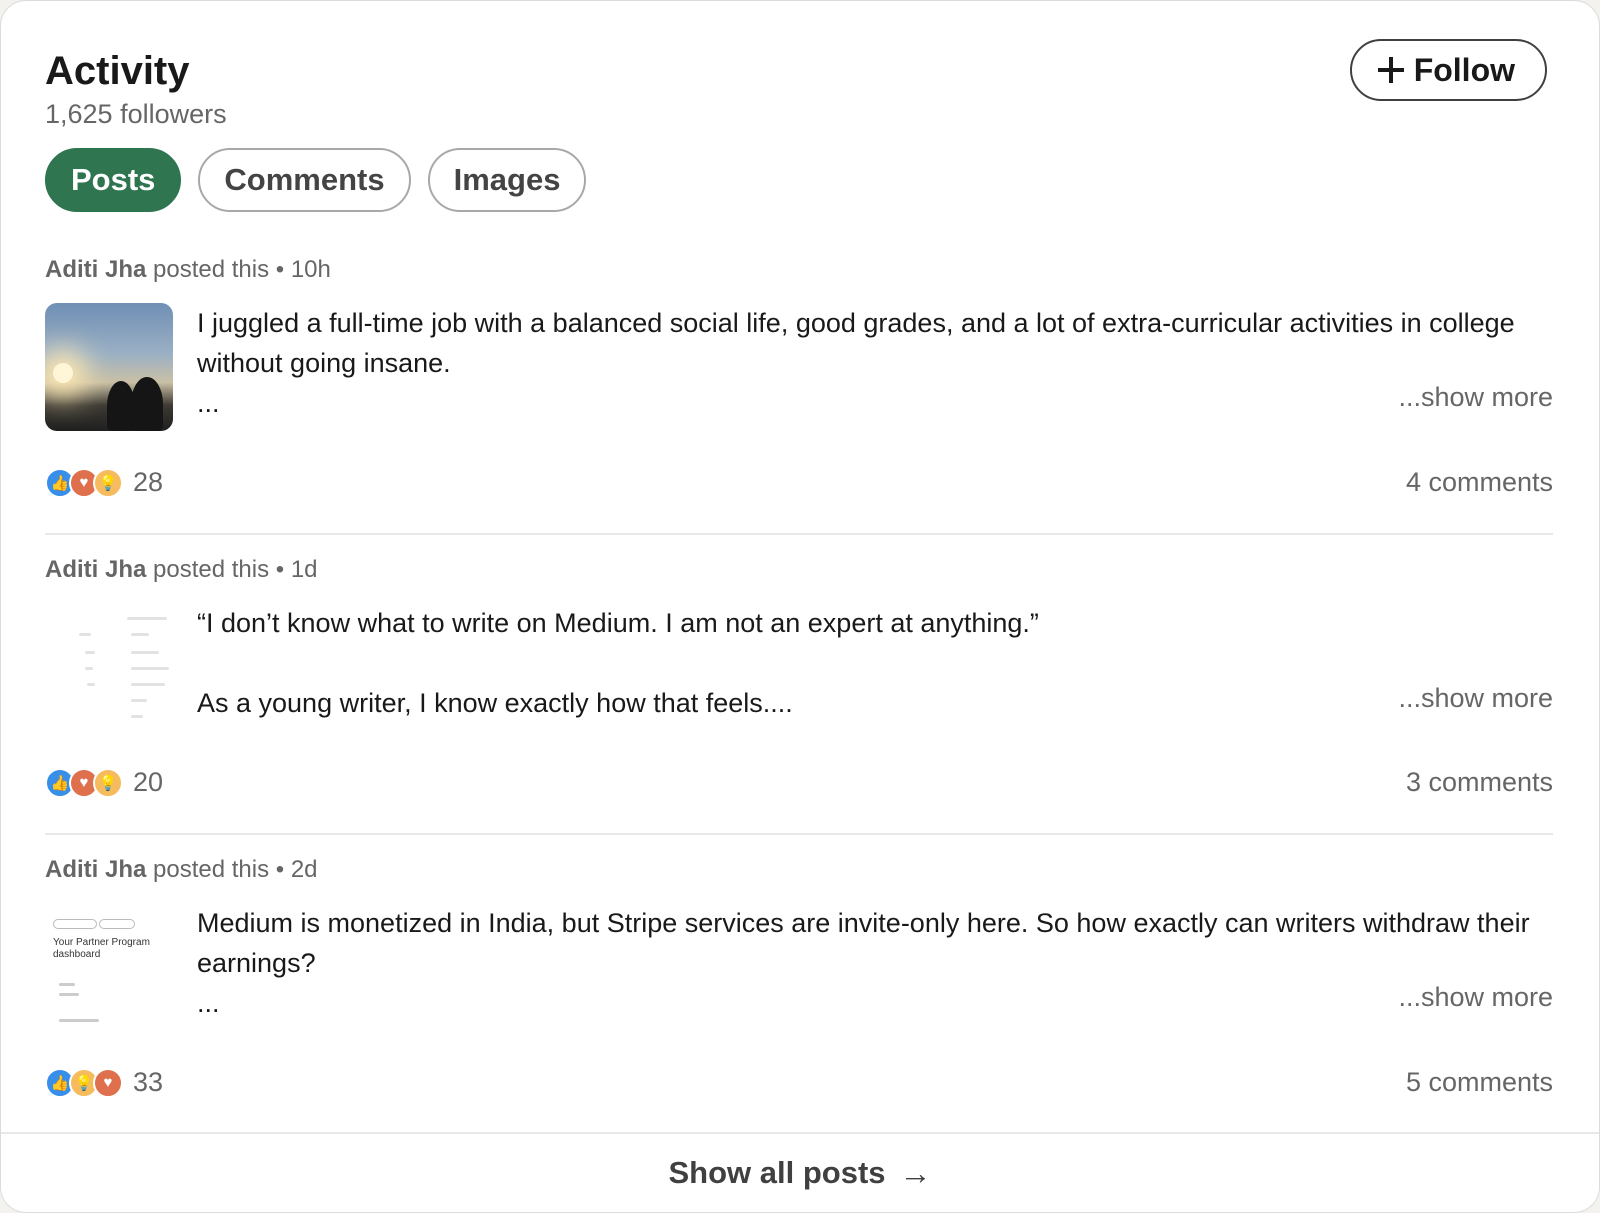 Image resolution: width=1600 pixels, height=1213 pixels. What do you see at coordinates (304, 180) in the screenshot?
I see `tab-comments: Comments` at bounding box center [304, 180].